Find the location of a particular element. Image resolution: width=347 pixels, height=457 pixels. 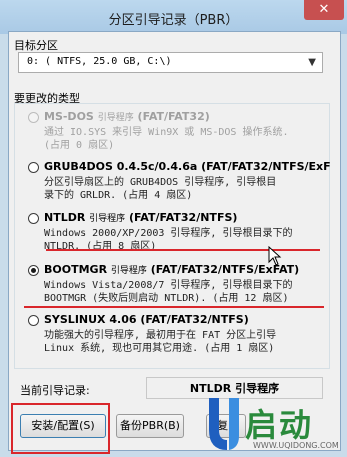

uqidong-logo: 启动 WWW.UQIDONG.COM is located at coordinates (276, 425).